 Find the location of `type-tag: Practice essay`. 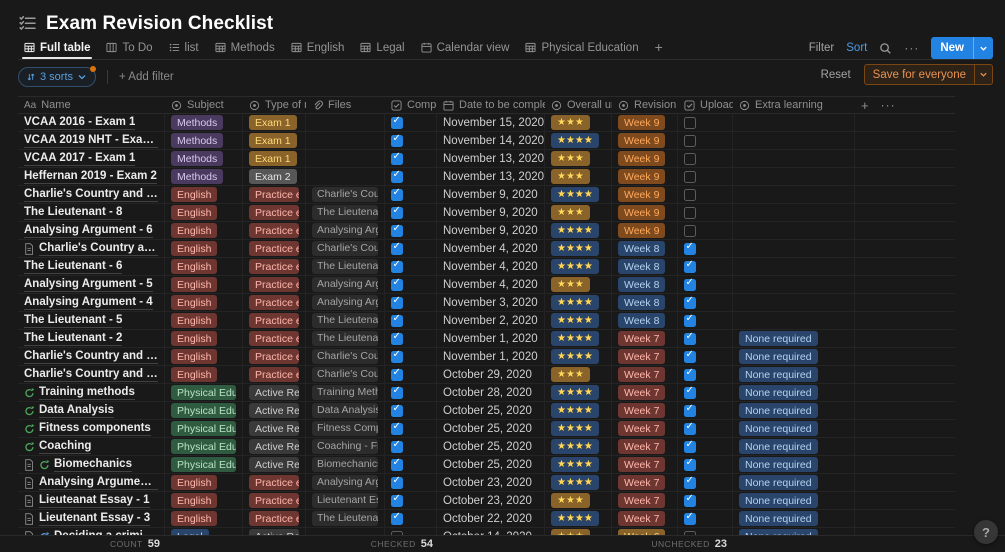

type-tag: Practice essay is located at coordinates (274, 230).